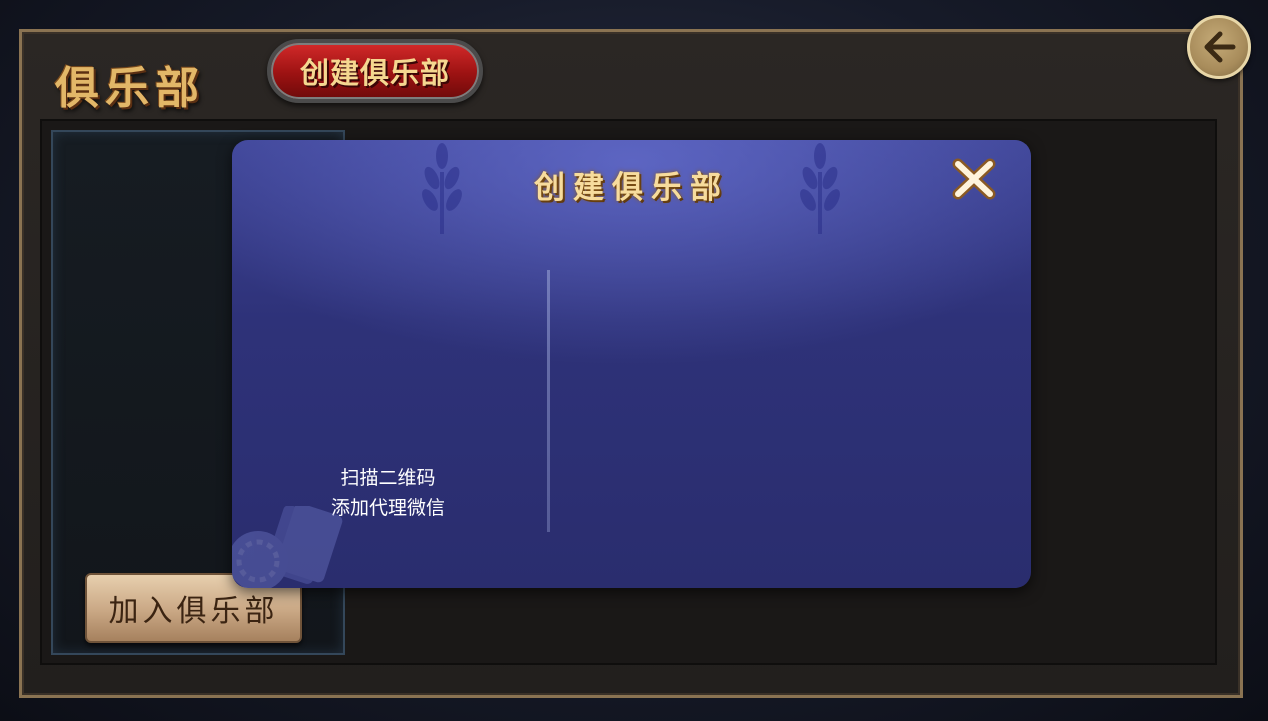  Describe the element at coordinates (375, 71) in the screenshot. I see `create-club-button: 创建俱乐部` at that location.